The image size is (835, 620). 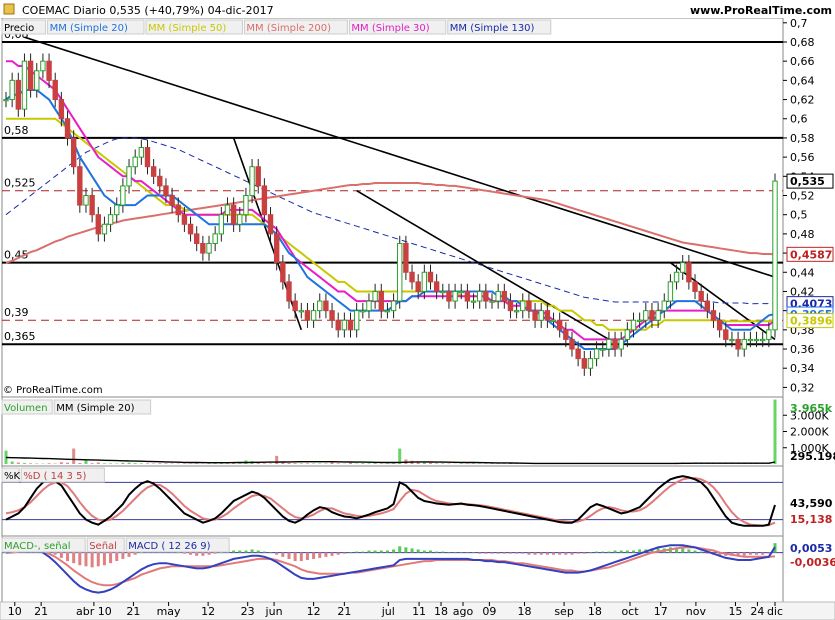 I want to click on chart-icon, so click(x=9, y=9).